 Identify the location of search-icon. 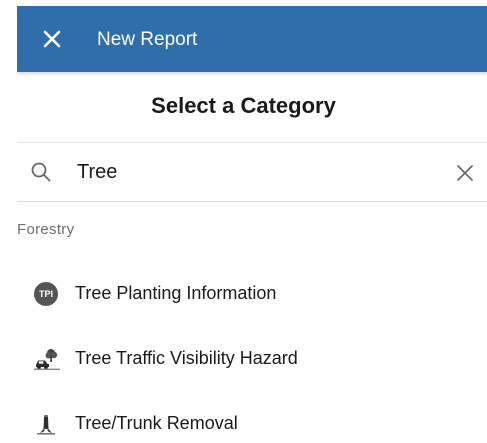
(41, 172).